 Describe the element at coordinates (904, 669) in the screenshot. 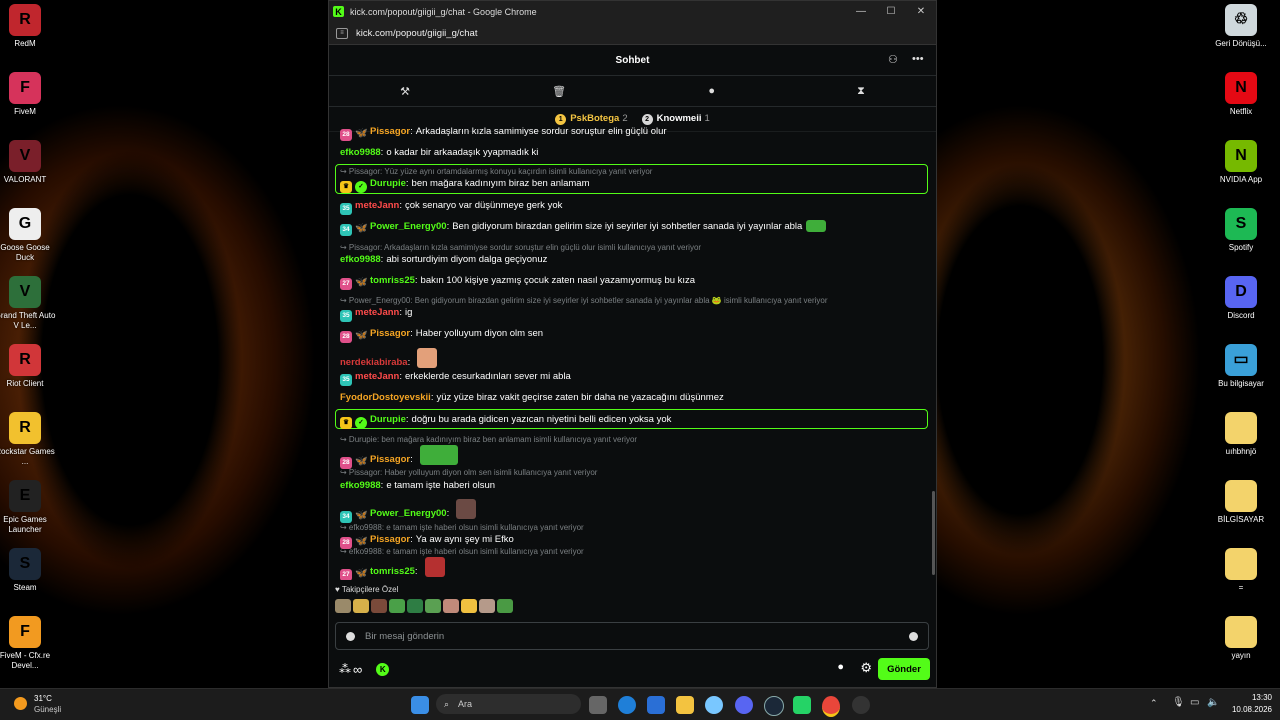

I see `send-button: Gönder` at that location.